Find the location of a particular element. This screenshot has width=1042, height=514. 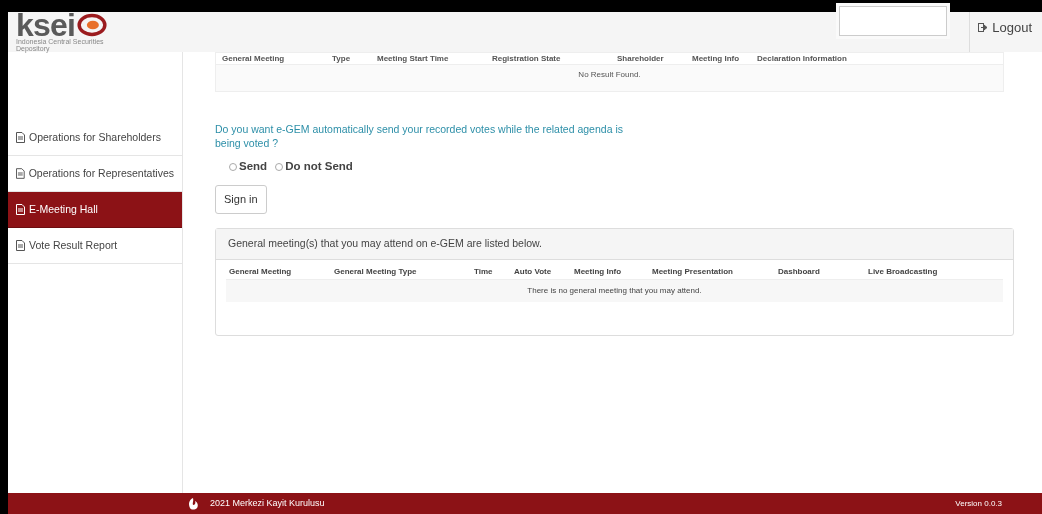

column-header: Registration State is located at coordinates (527, 58).